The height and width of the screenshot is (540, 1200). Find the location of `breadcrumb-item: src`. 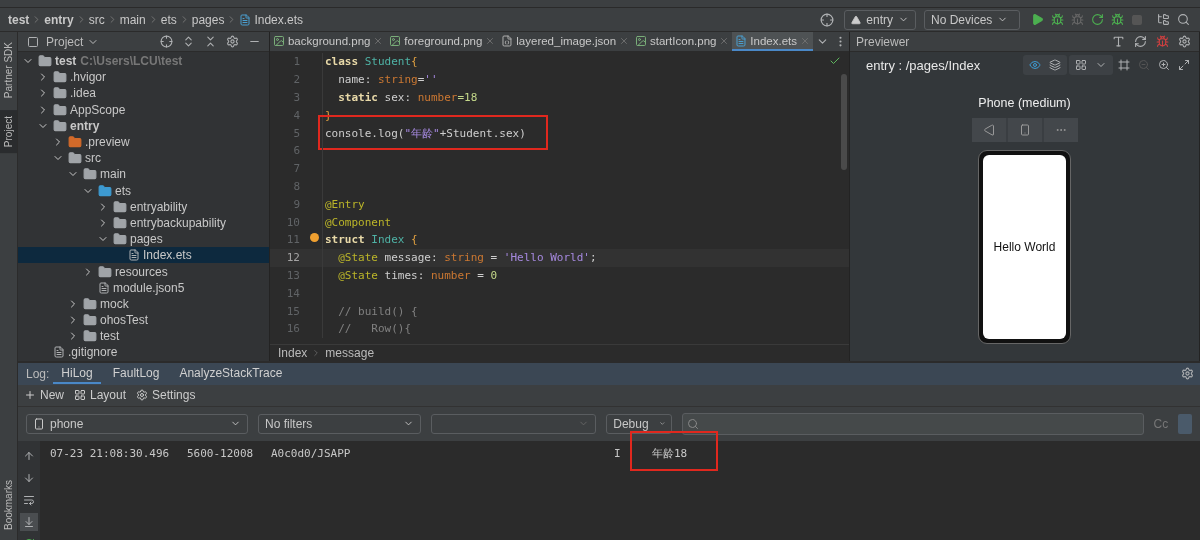

breadcrumb-item: src is located at coordinates (96, 19).